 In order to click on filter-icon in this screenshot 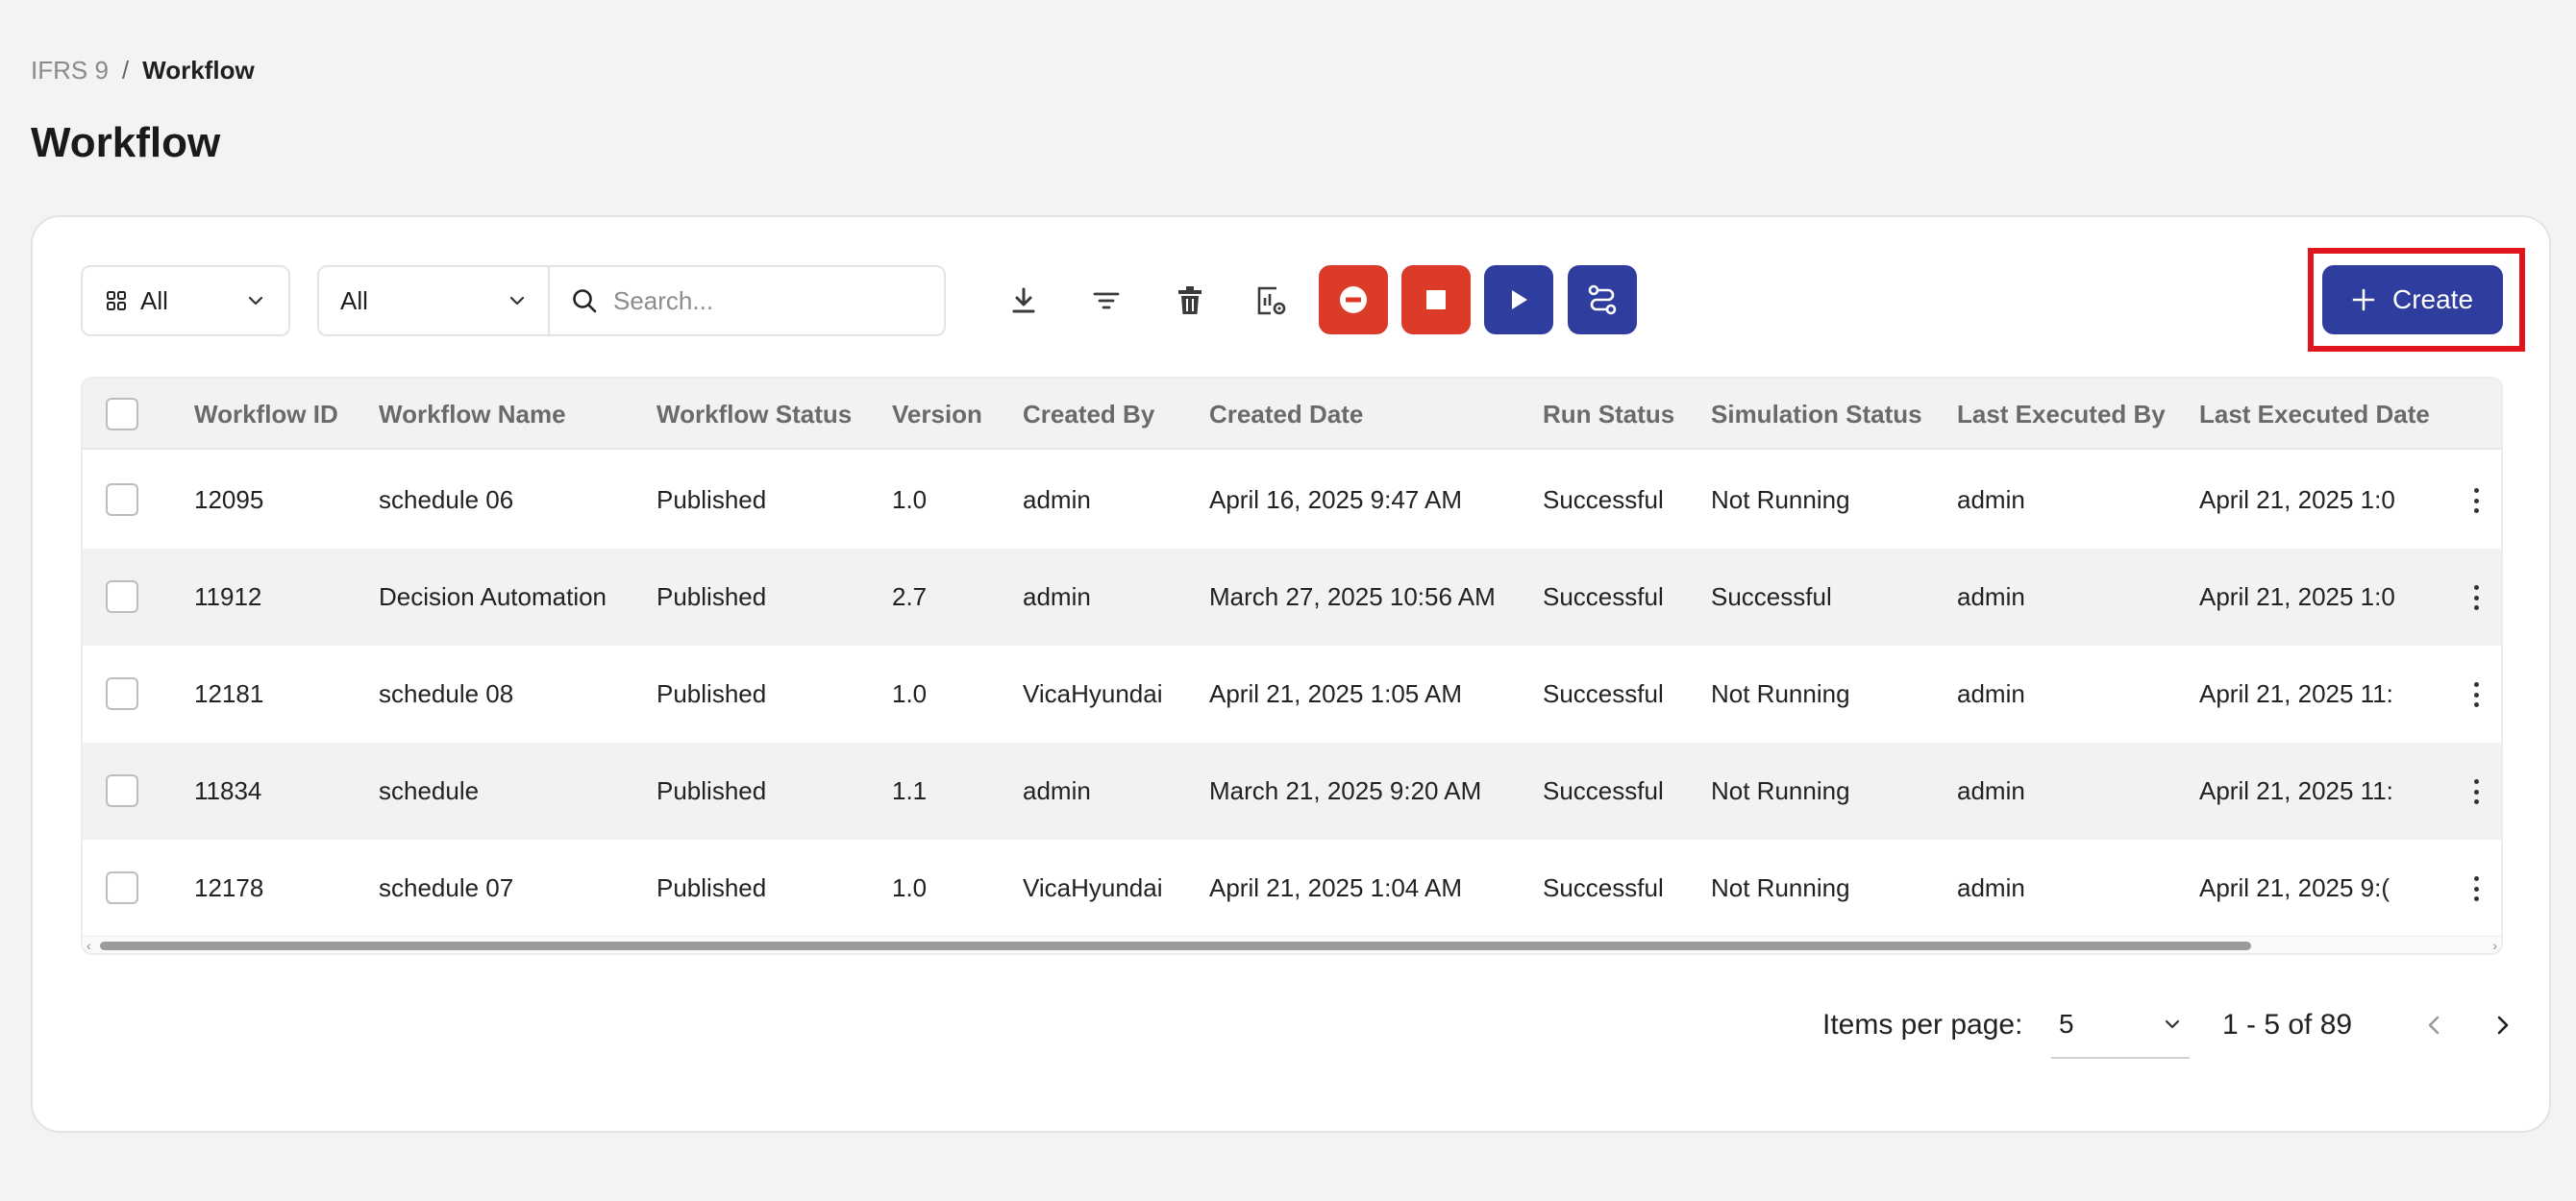, I will do `click(1106, 301)`.